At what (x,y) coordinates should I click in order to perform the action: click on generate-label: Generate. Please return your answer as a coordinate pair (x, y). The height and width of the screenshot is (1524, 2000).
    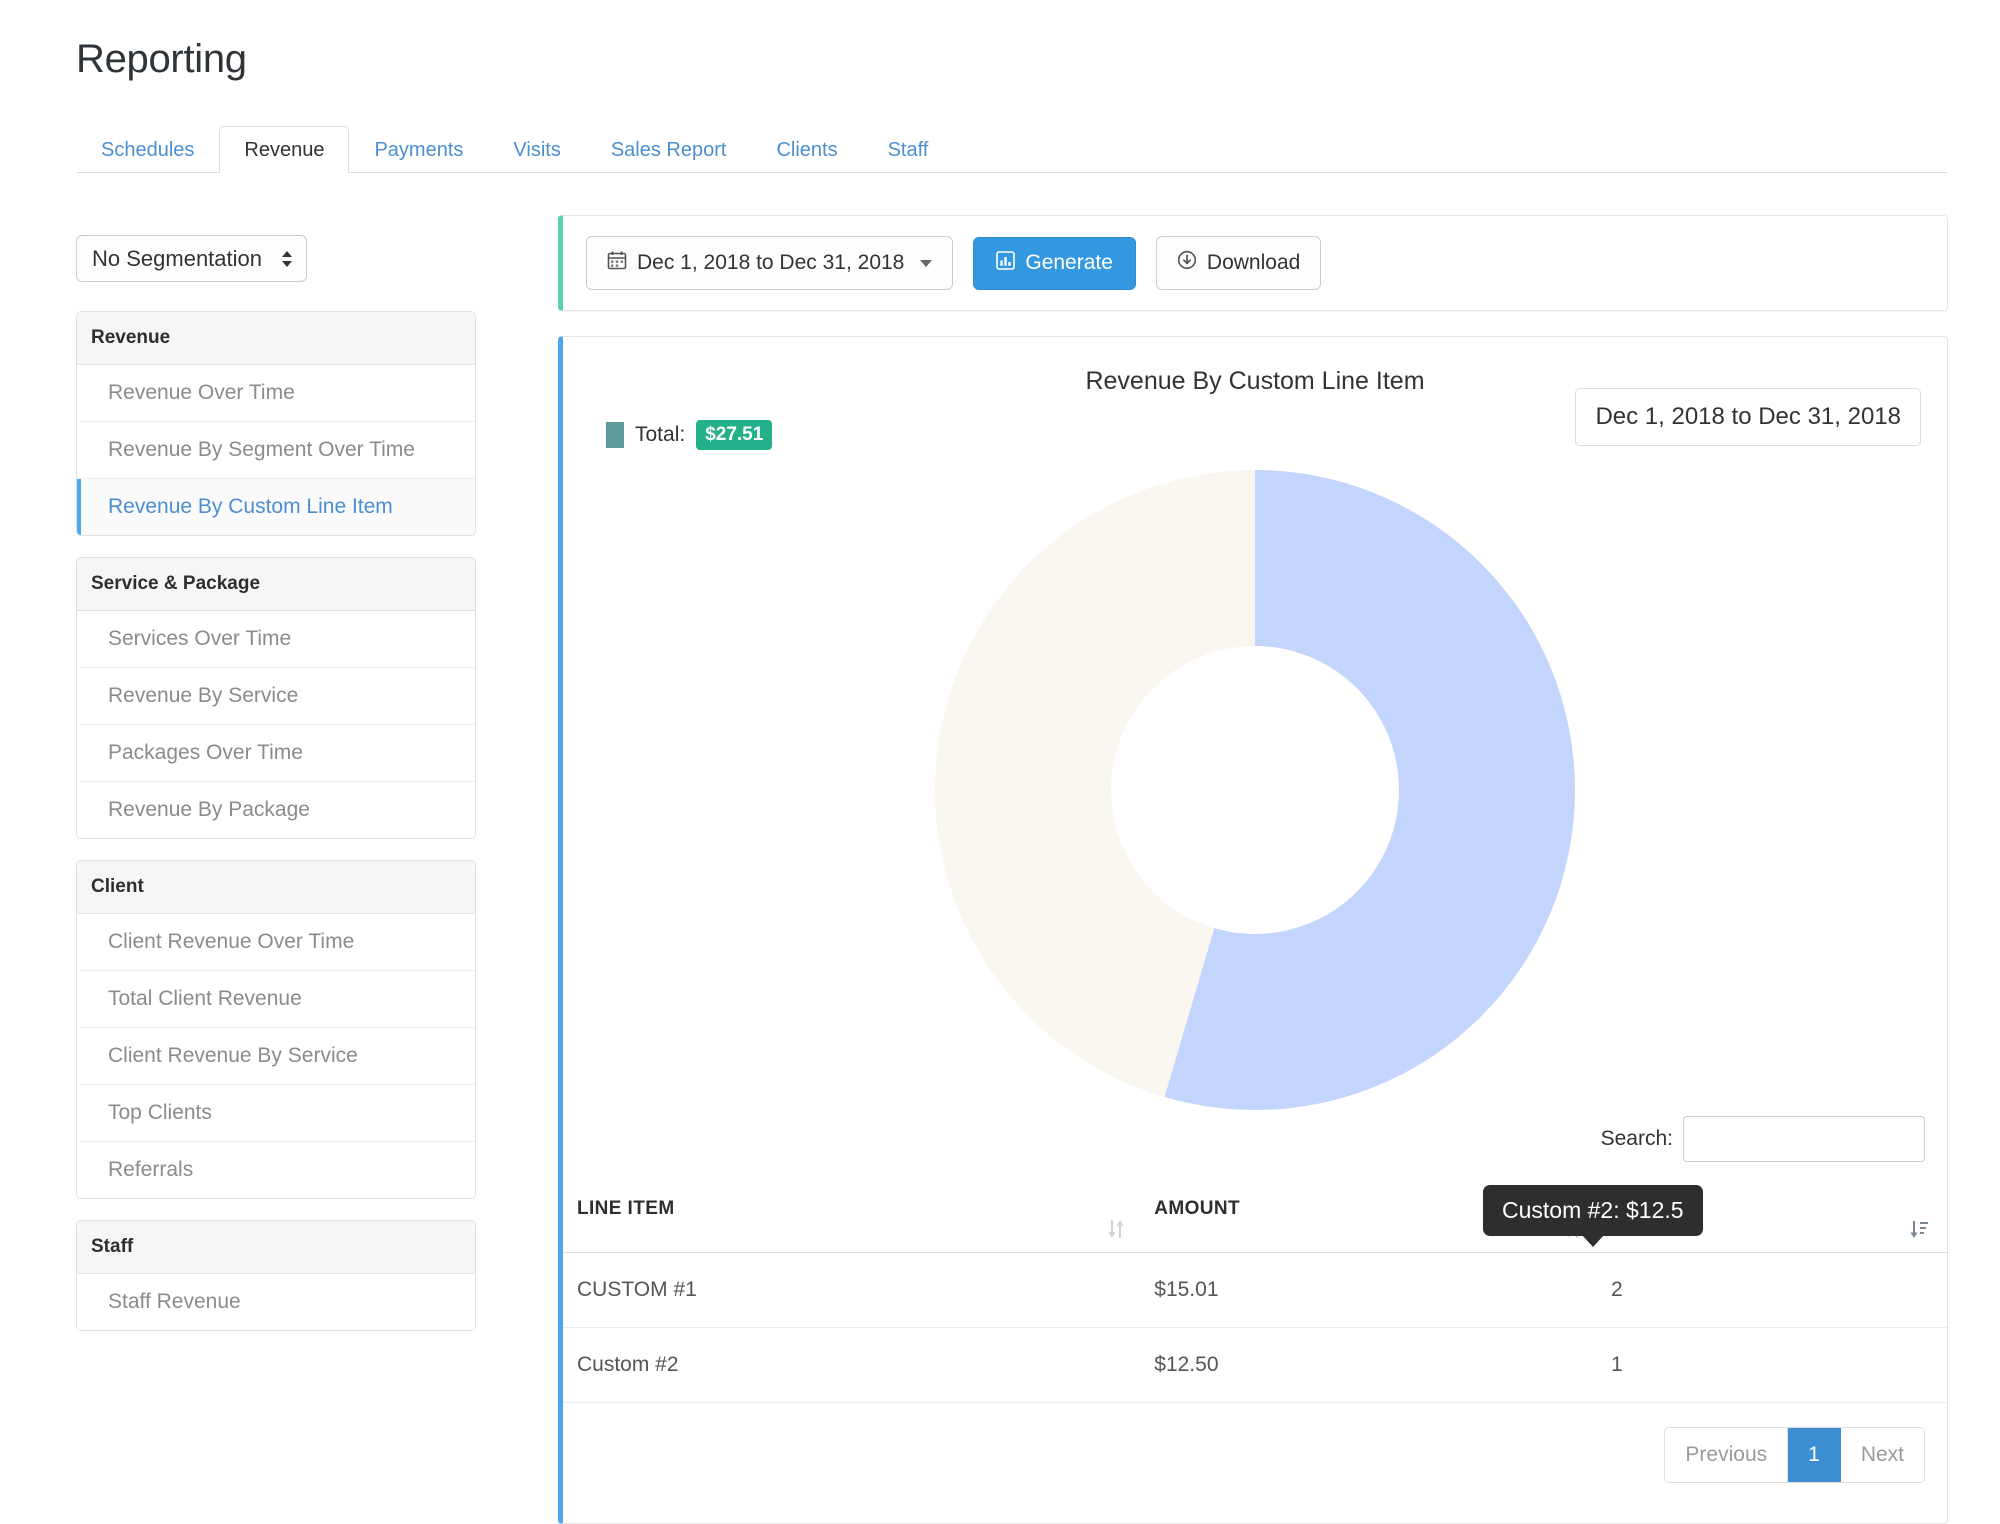
    Looking at the image, I should click on (1069, 262).